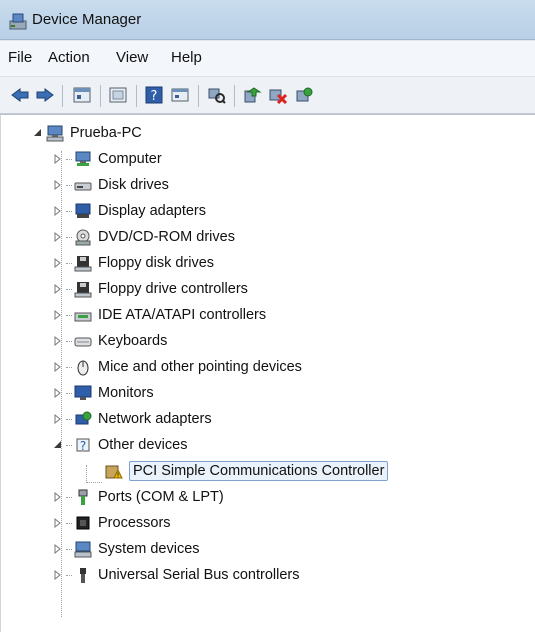 The image size is (535, 632). Describe the element at coordinates (83, 264) in the screenshot. I see `floppy-drive-icon` at that location.